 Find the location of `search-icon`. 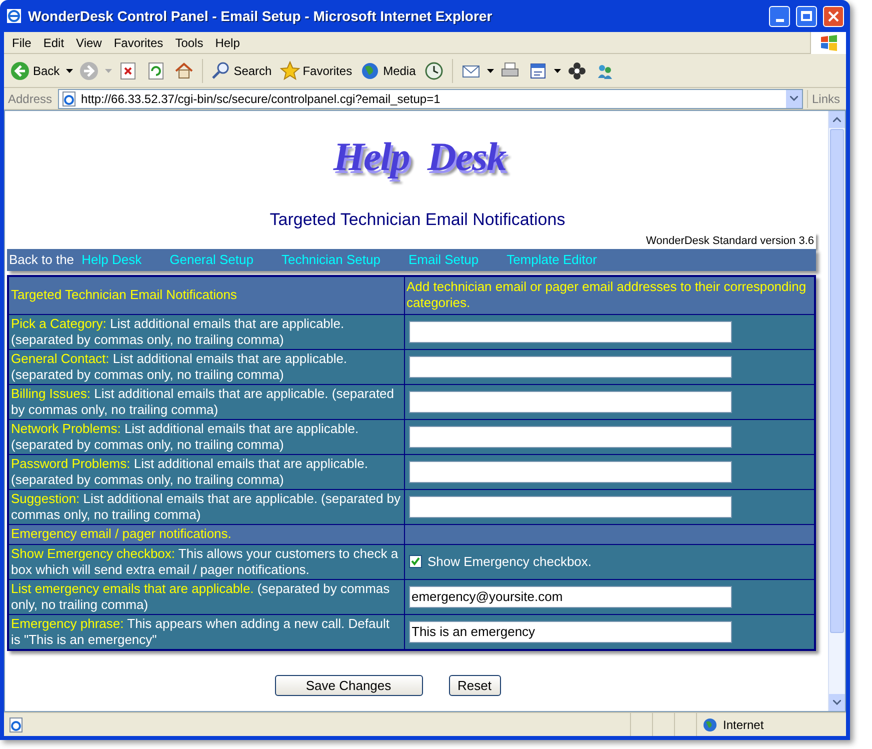

search-icon is located at coordinates (220, 70).